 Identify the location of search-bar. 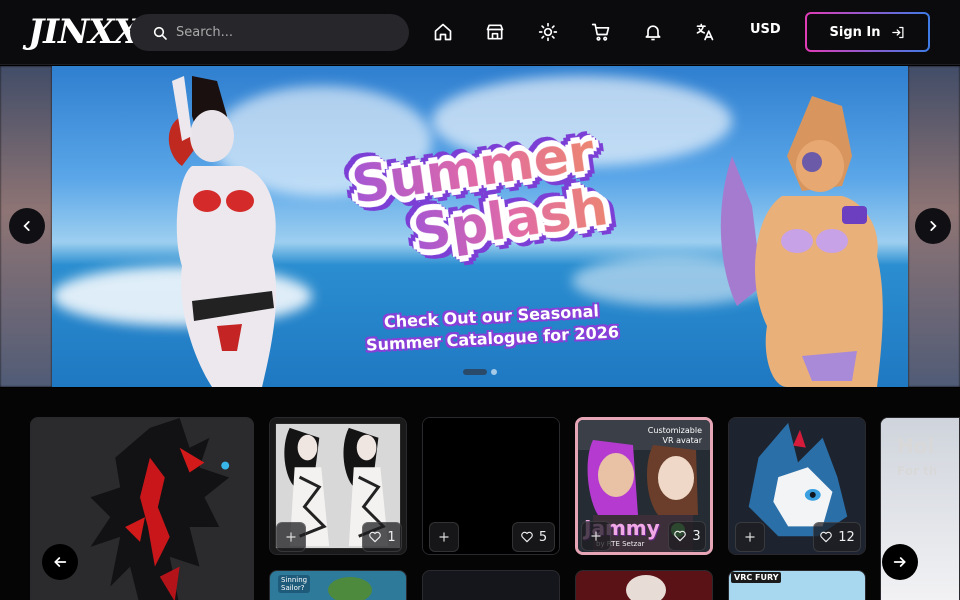
(269, 32).